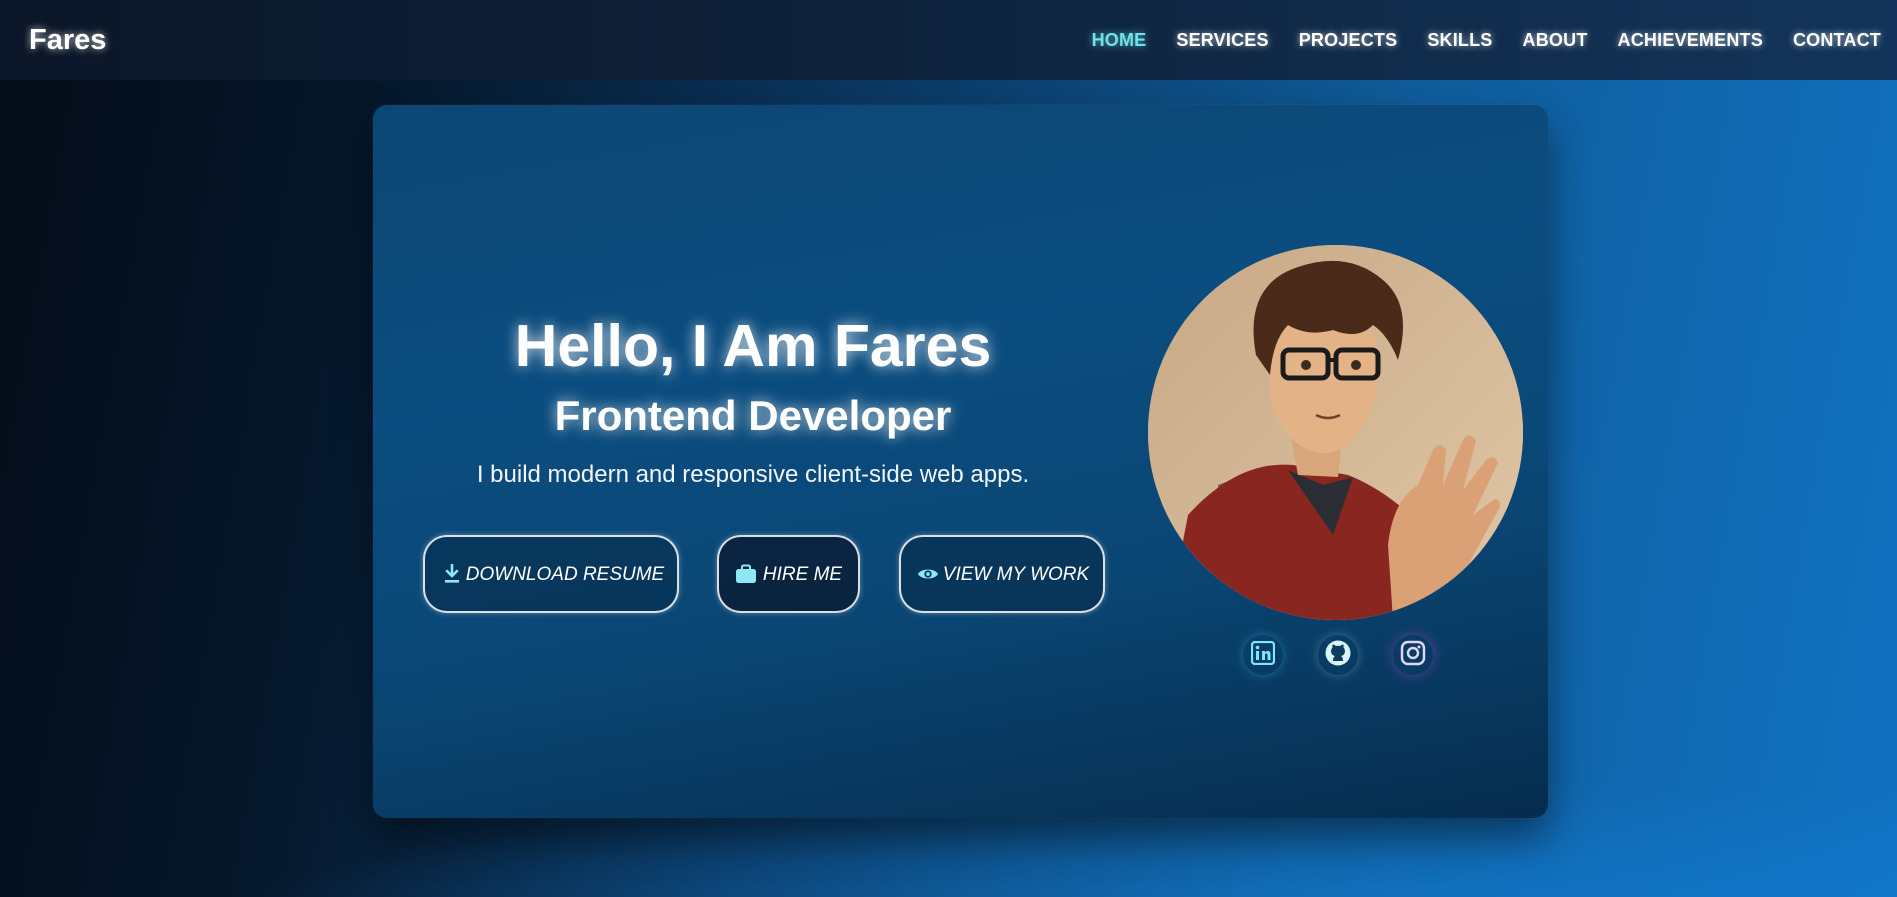  Describe the element at coordinates (1348, 40) in the screenshot. I see `nav-link-projects: PROJECTS` at that location.